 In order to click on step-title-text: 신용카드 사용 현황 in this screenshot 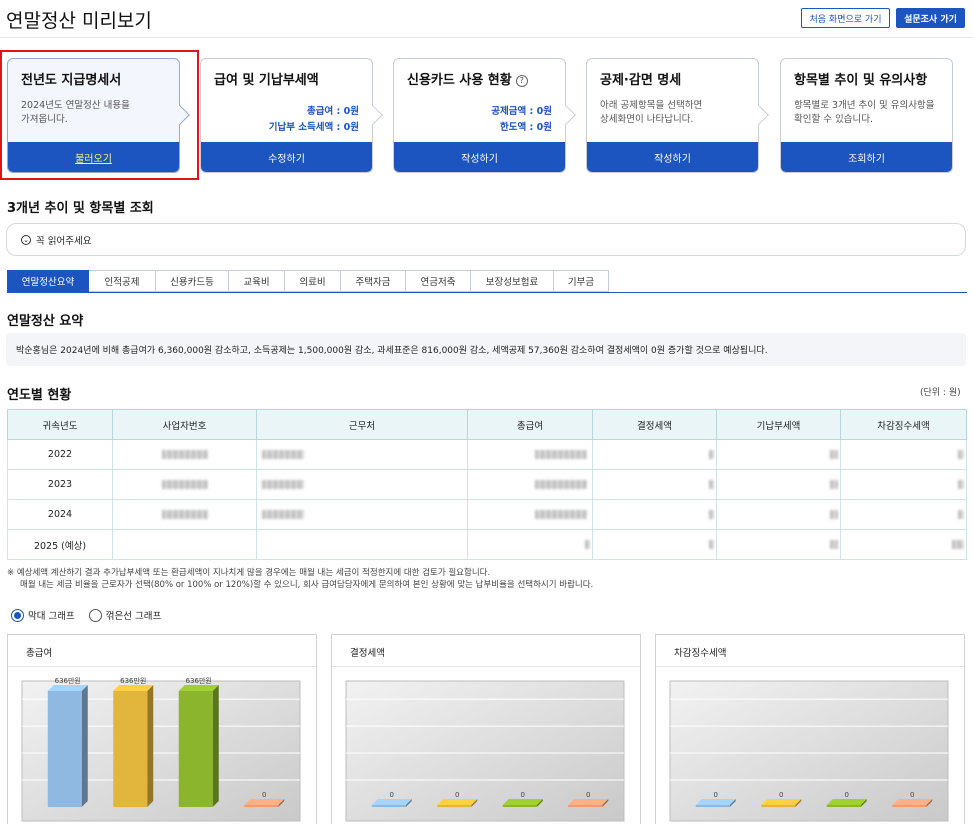, I will do `click(459, 80)`.